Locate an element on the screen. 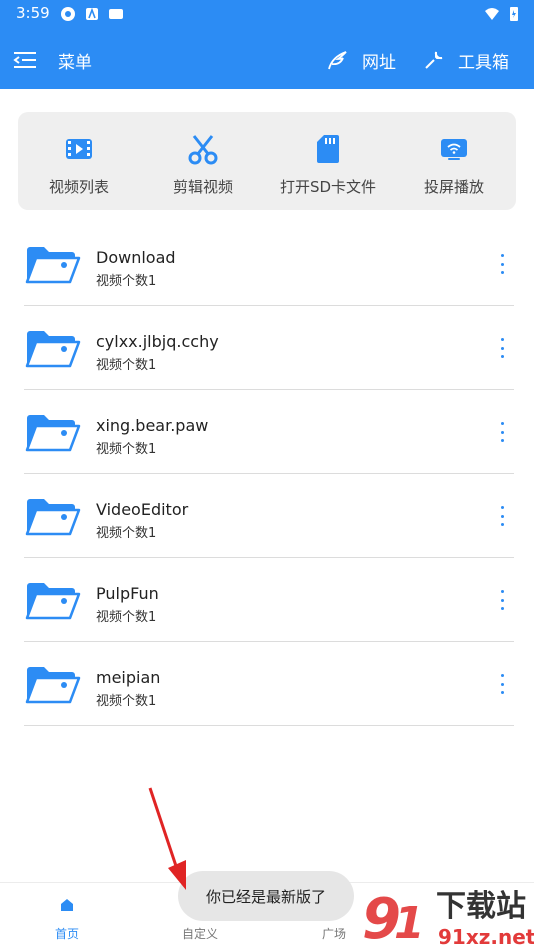 This screenshot has height=950, width=534. quick-action-video-list: 视频列表 is located at coordinates (79, 161).